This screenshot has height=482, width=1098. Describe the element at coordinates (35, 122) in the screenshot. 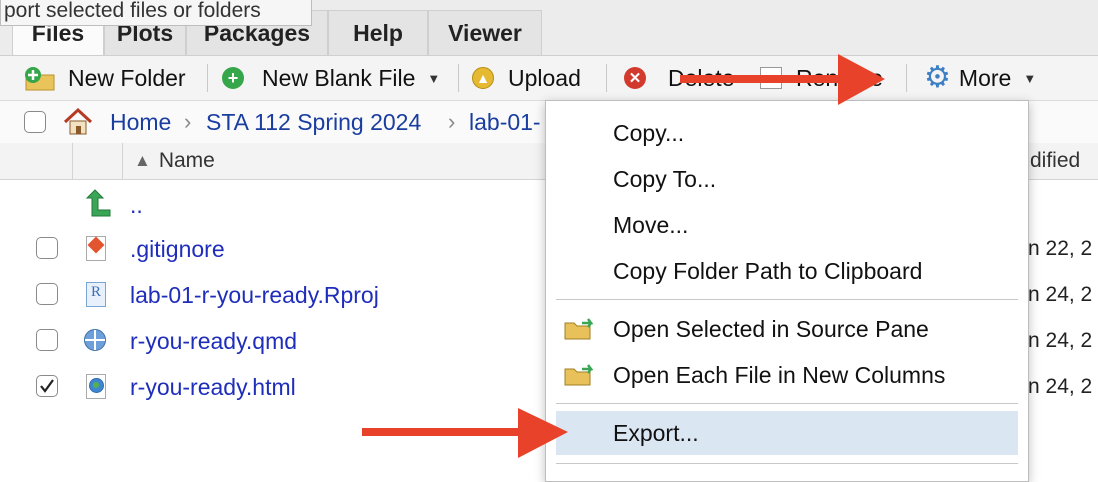

I see `select-all-checkbox` at that location.